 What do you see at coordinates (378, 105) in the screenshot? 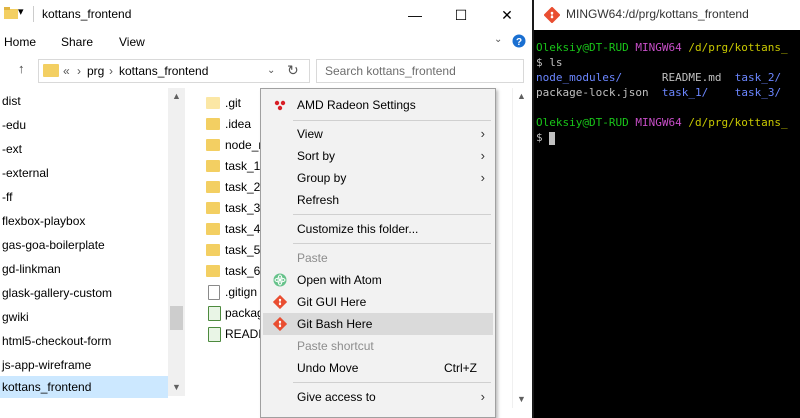
I see `menu-item-amd-radeon-settings: AMD Radeon Settings` at bounding box center [378, 105].